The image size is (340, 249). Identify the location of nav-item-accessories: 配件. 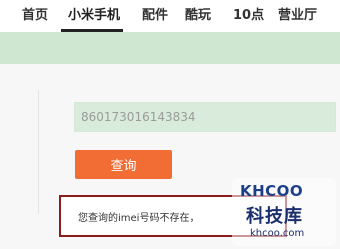
(155, 16).